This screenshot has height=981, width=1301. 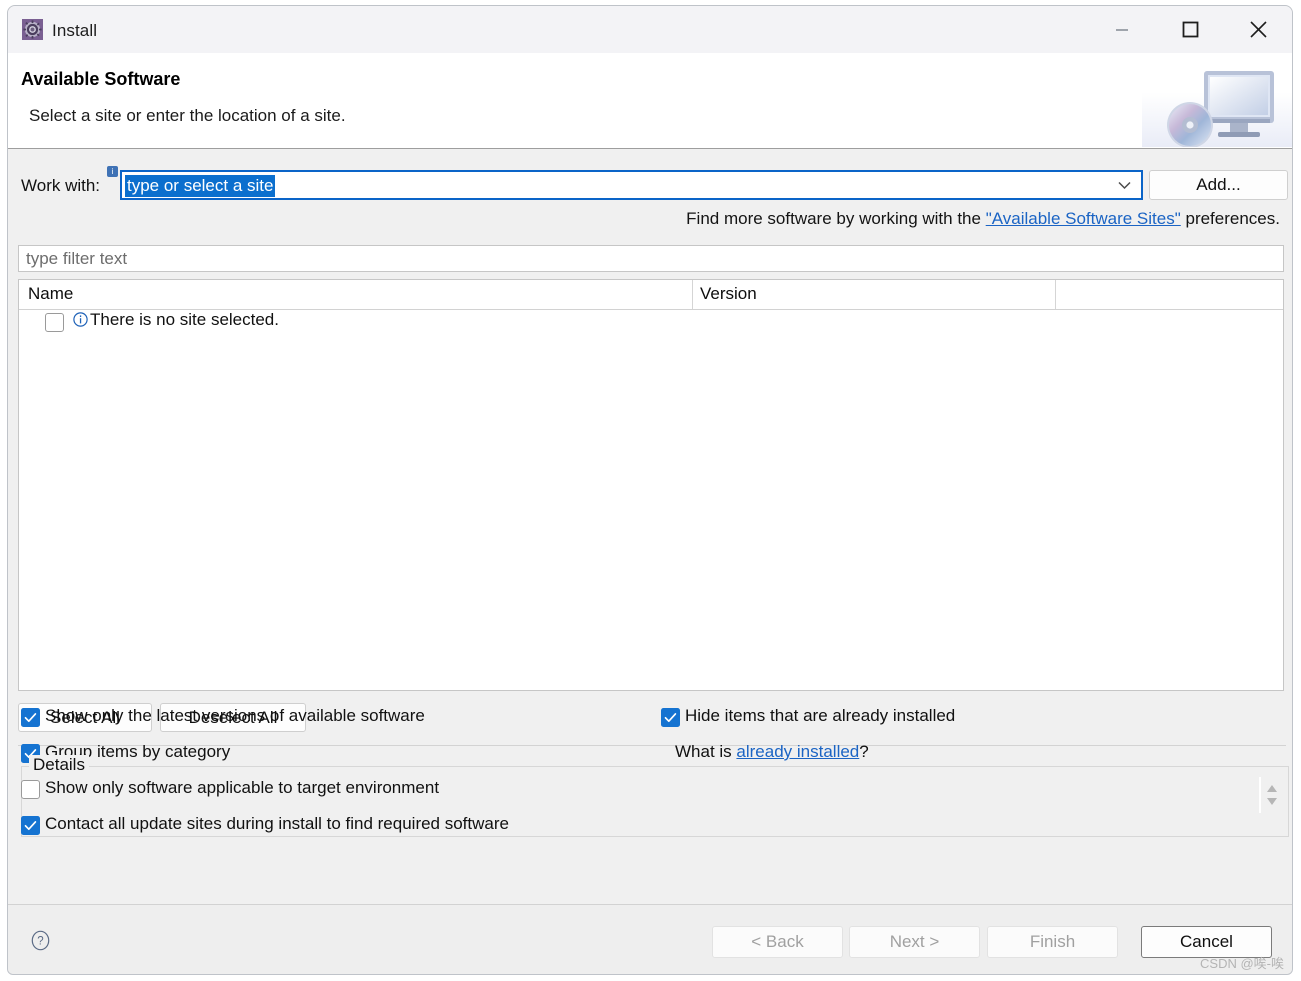 What do you see at coordinates (777, 942) in the screenshot?
I see `back-button: < Back` at bounding box center [777, 942].